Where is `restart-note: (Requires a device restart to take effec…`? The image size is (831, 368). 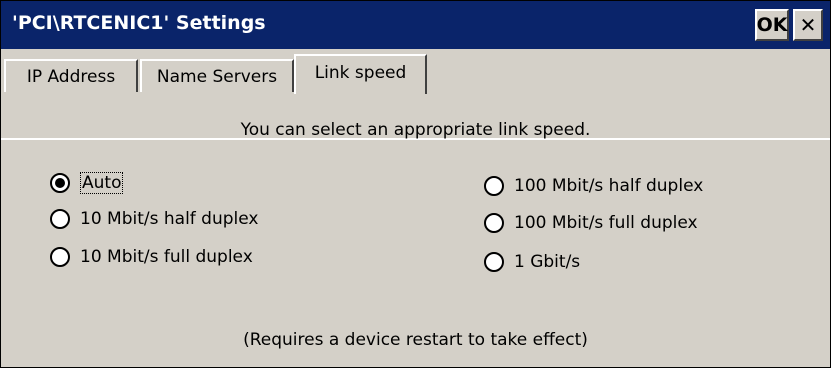 restart-note: (Requires a device restart to take effec… is located at coordinates (415, 340).